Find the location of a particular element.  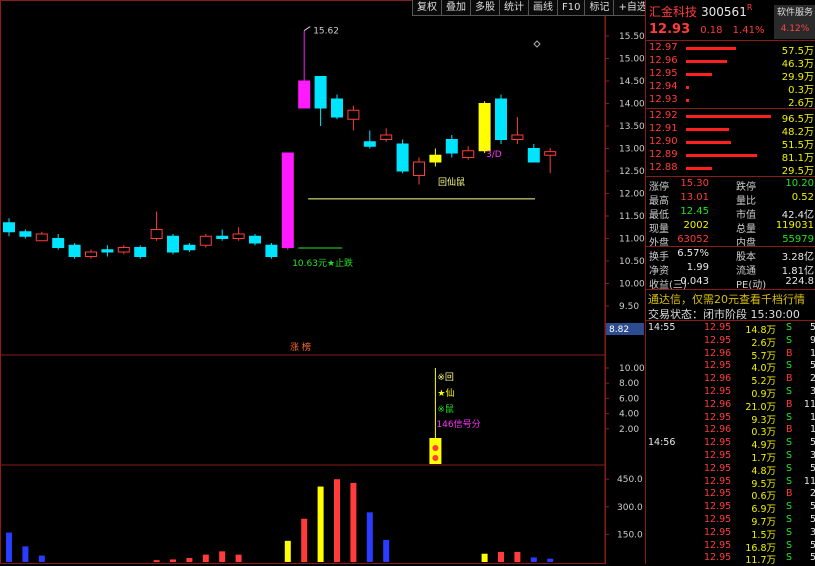

stat-value: 63052 is located at coordinates (693, 239).